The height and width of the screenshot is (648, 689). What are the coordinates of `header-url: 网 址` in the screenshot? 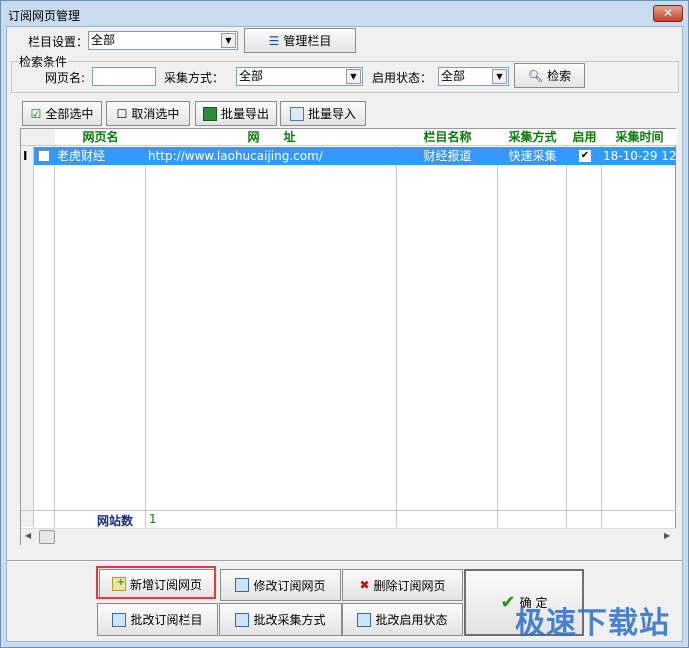 It's located at (271, 137).